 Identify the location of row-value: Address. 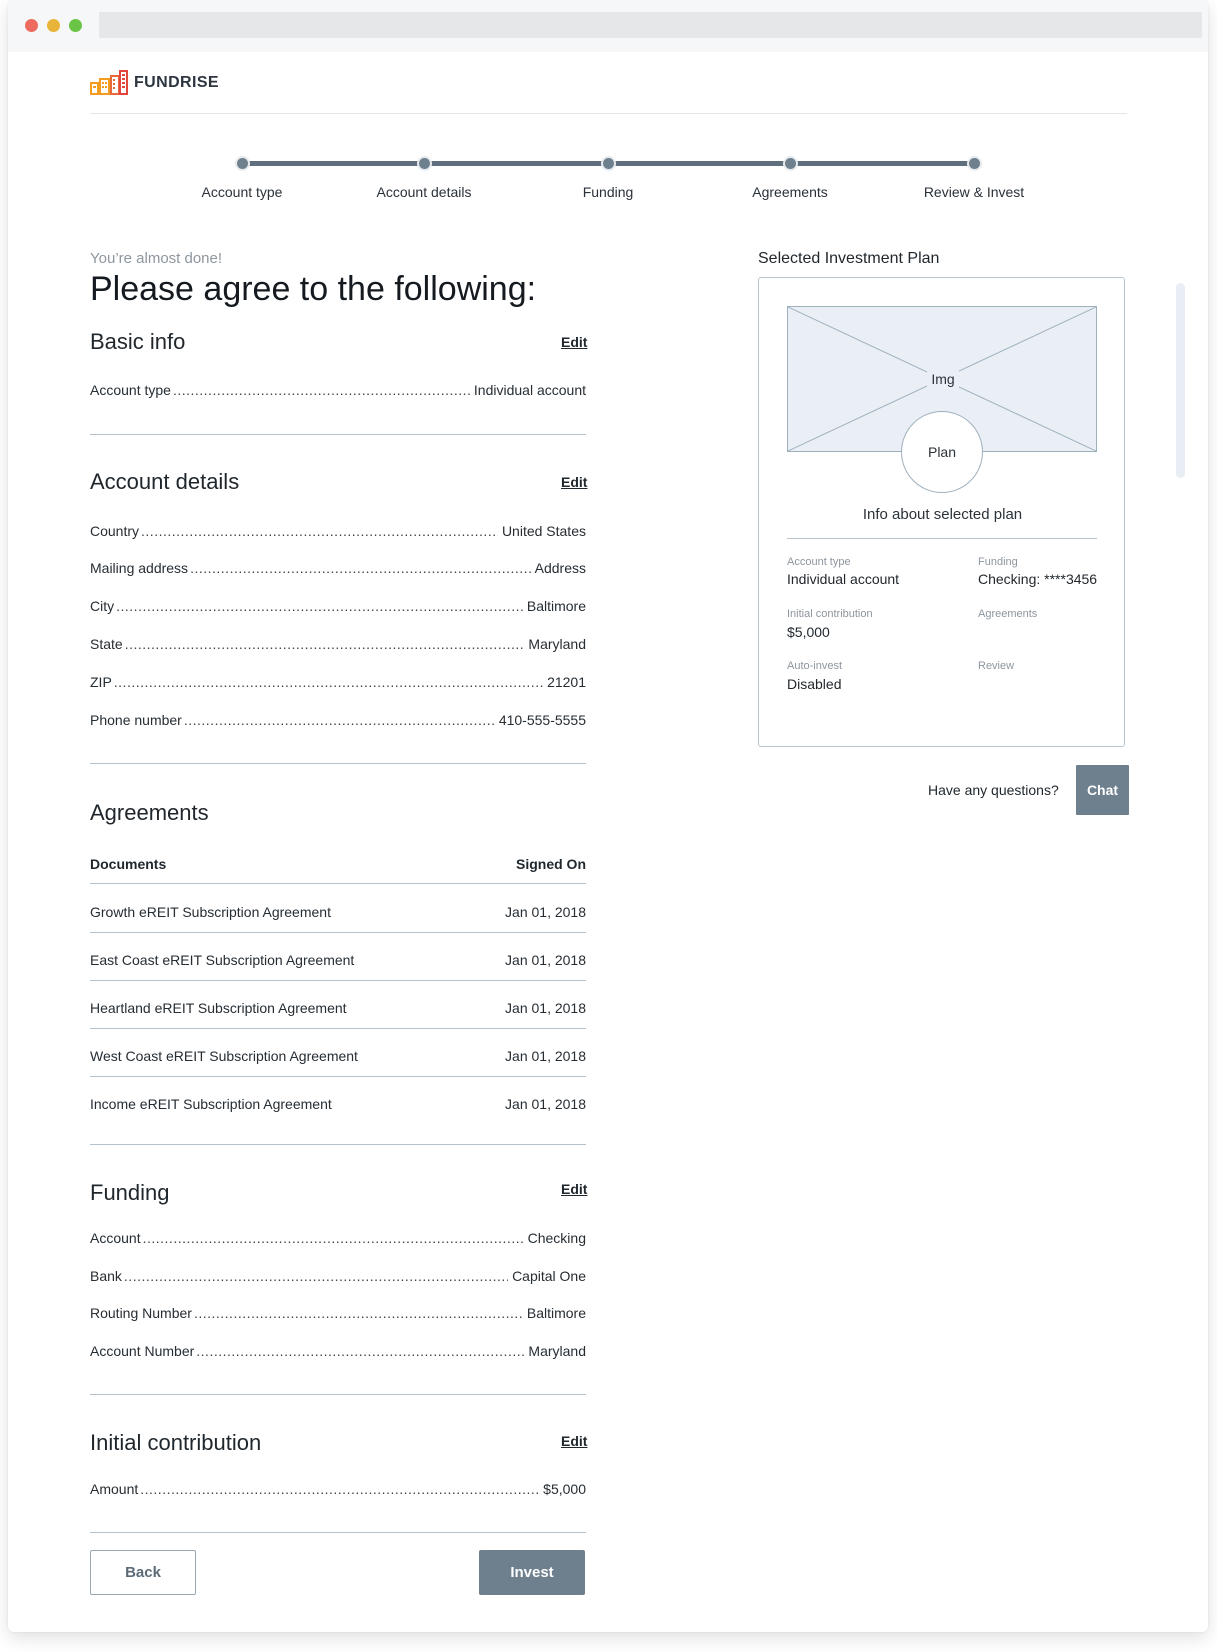
(560, 568).